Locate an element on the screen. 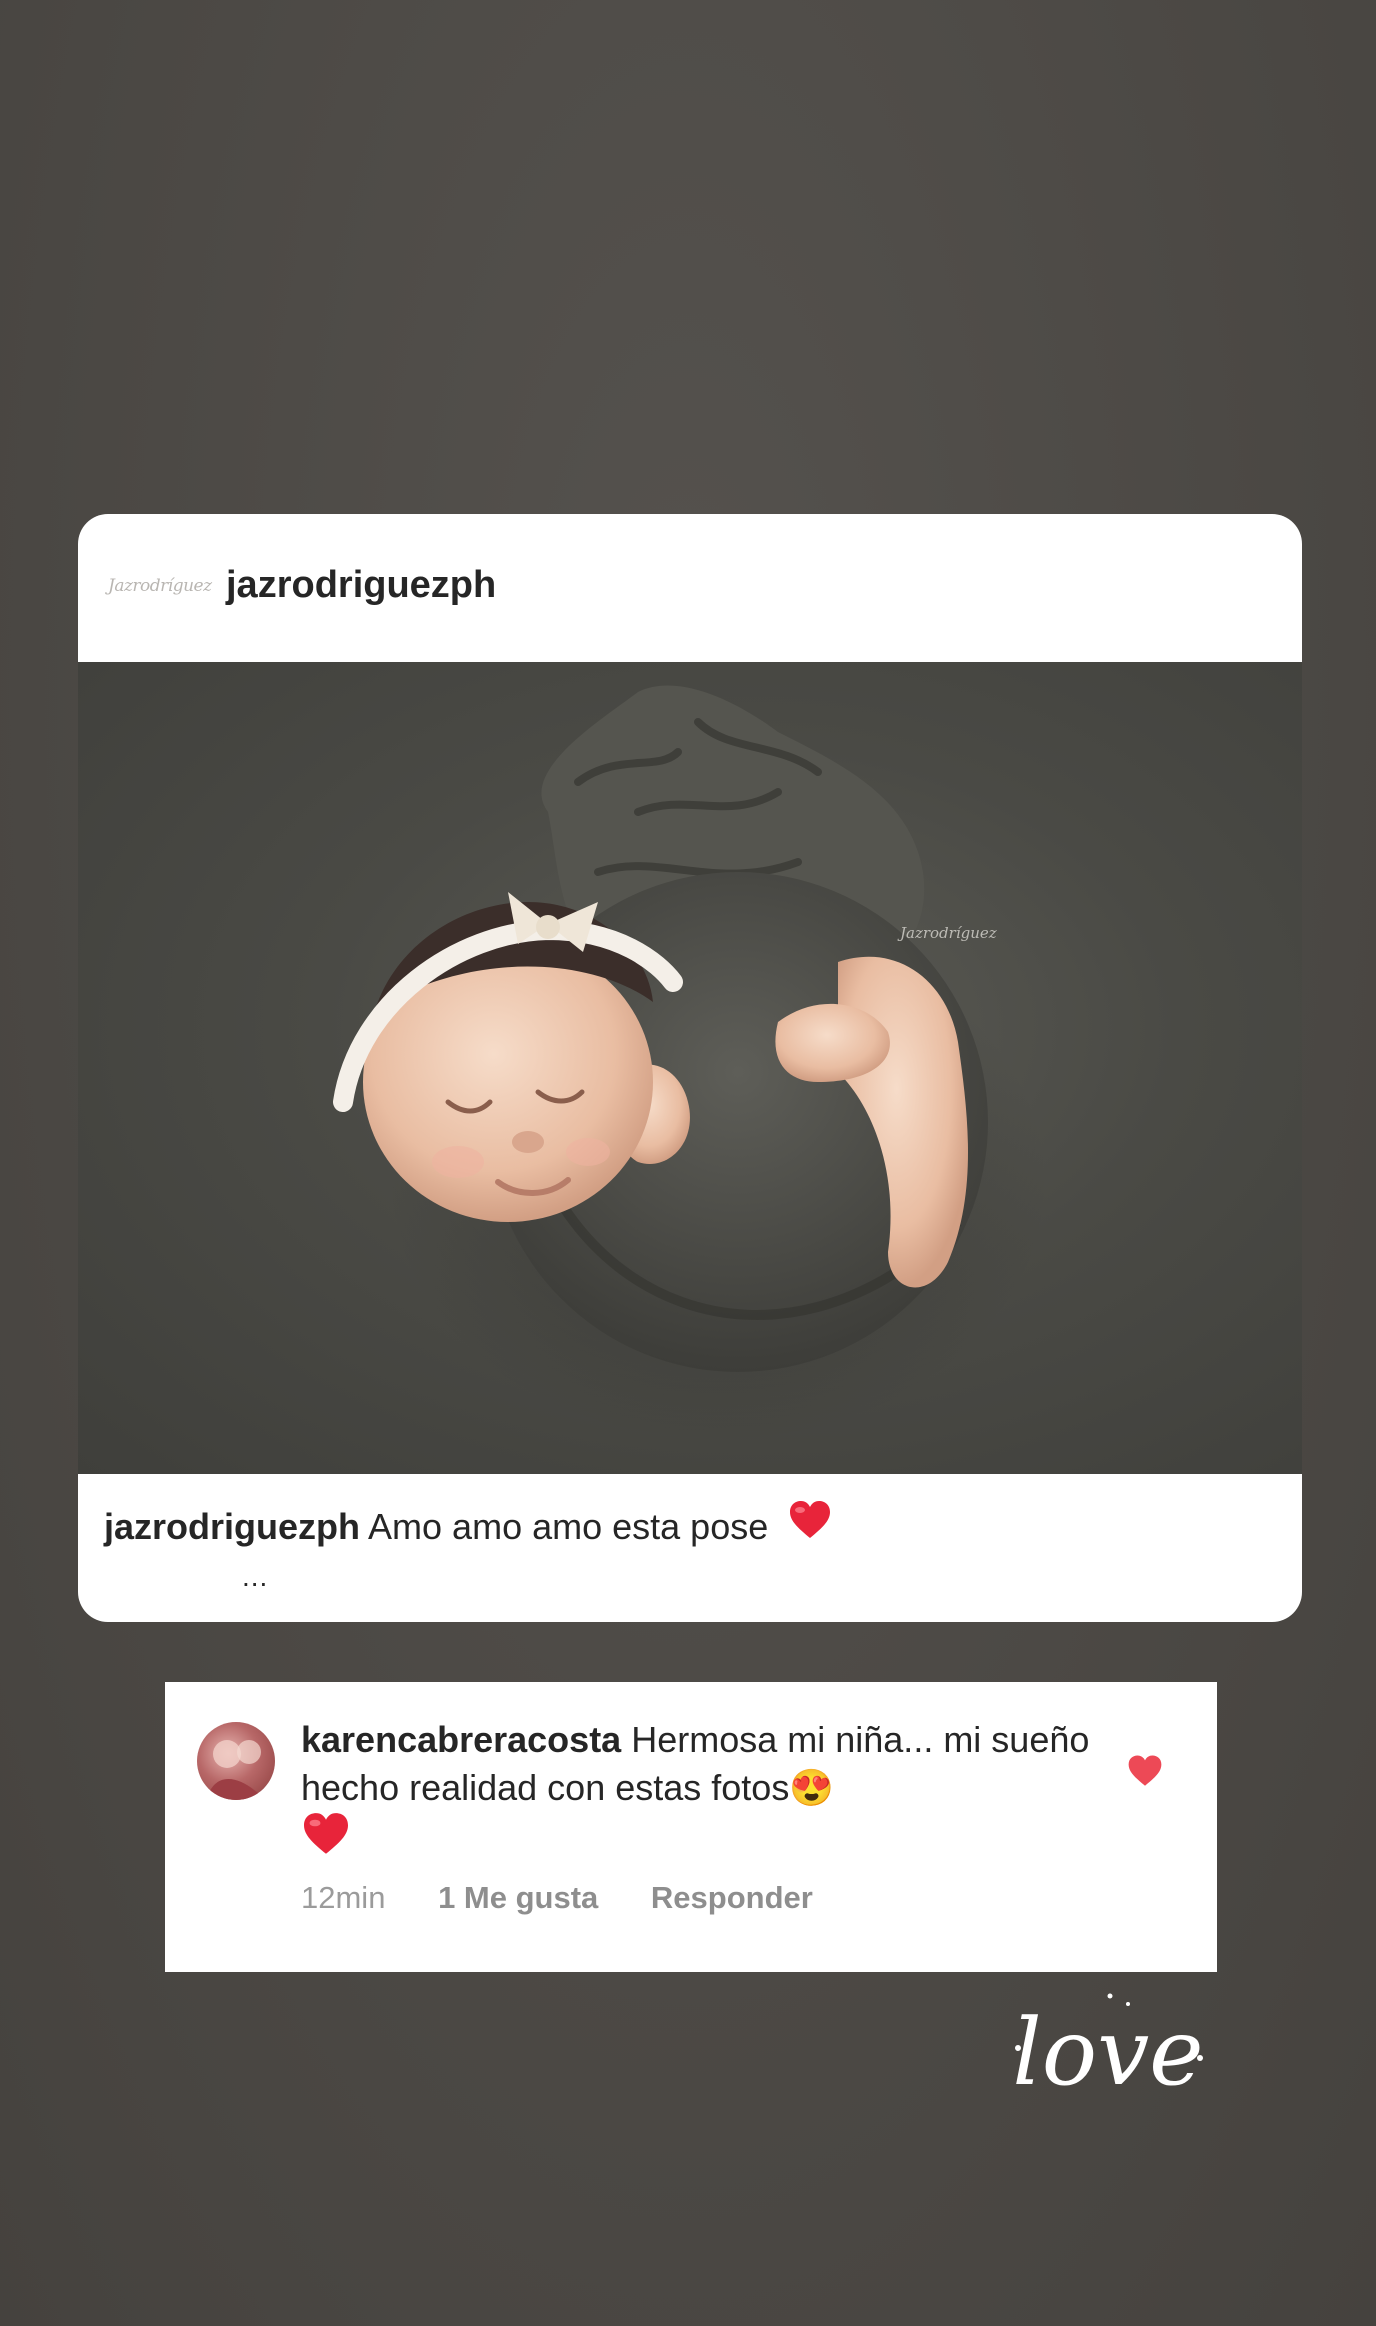  comment-like-heart-icon is located at coordinates (1145, 1771).